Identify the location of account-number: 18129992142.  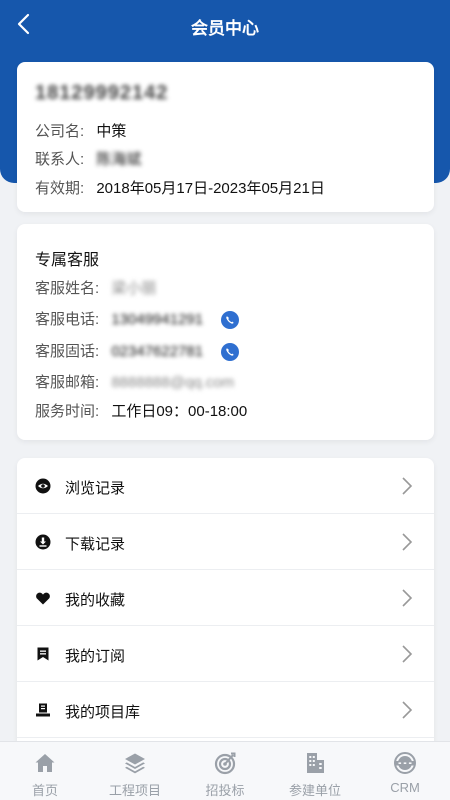
(102, 93).